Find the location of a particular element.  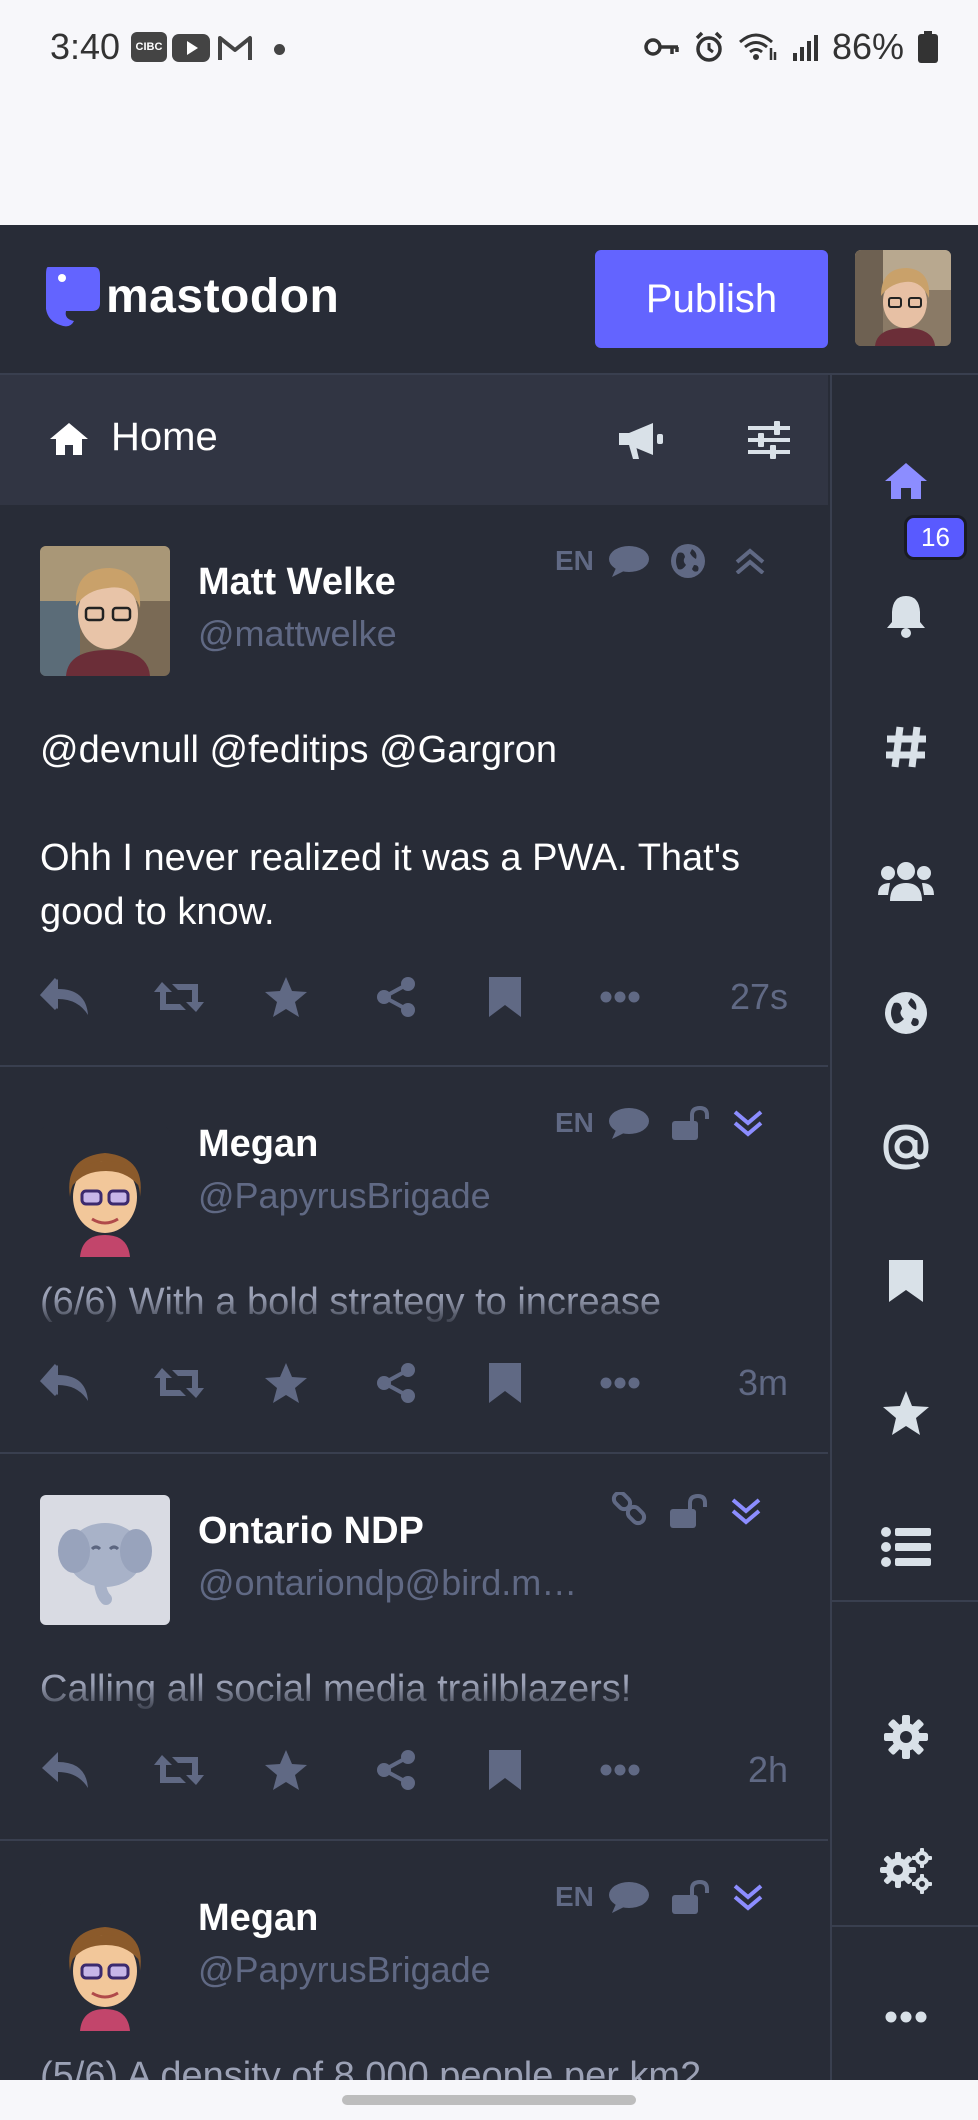

display-name: Ontario NDP is located at coordinates (311, 1531).